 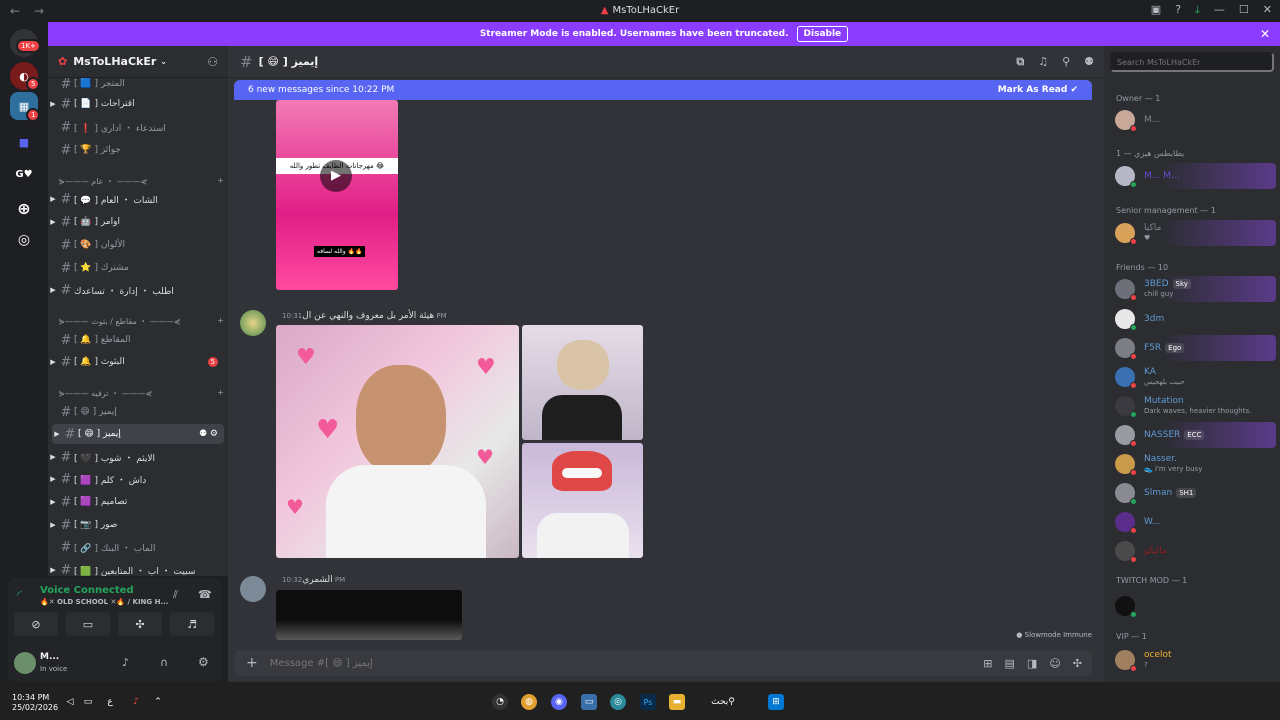 What do you see at coordinates (1194, 660) in the screenshot?
I see `member-item: ocelot?` at bounding box center [1194, 660].